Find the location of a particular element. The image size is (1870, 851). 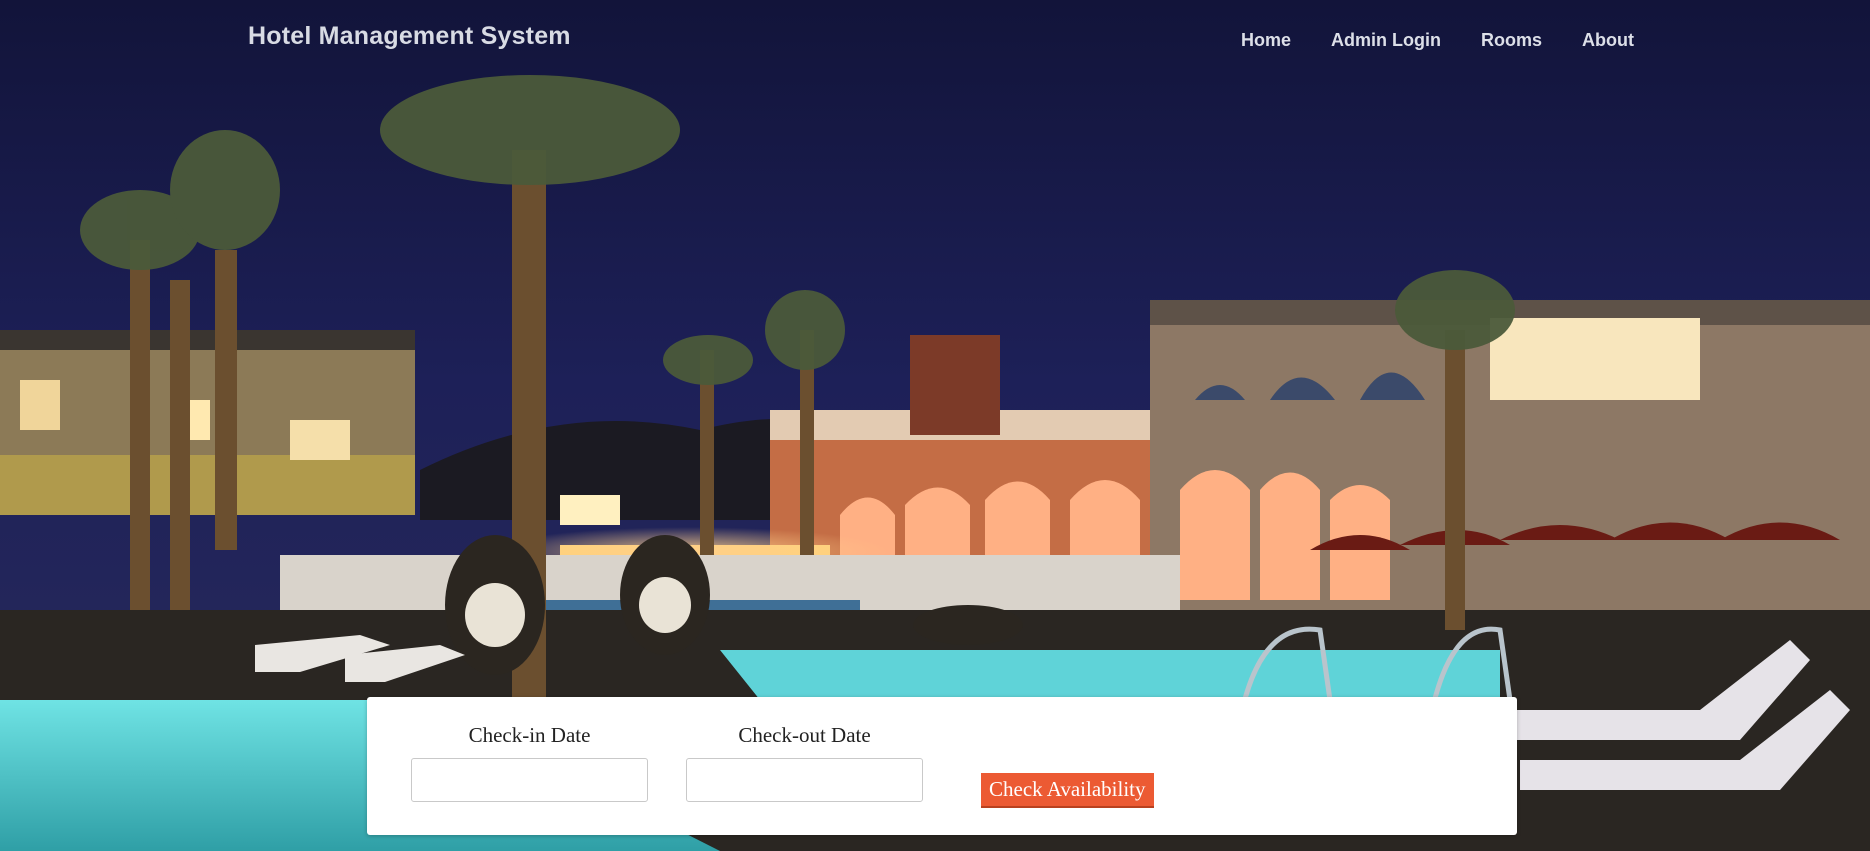

nav-link-rooms: Rooms is located at coordinates (1511, 40).